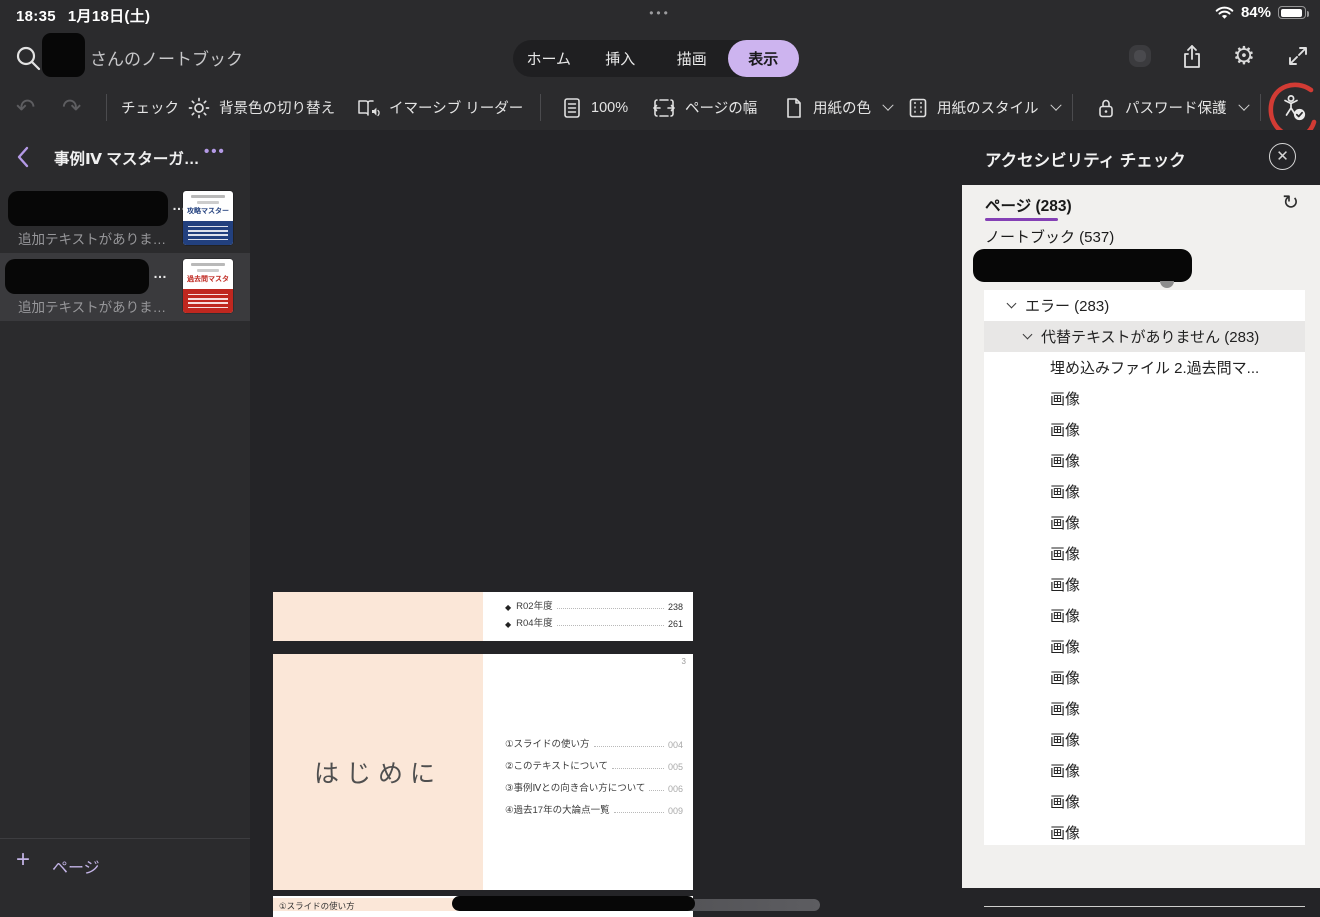 This screenshot has width=1320, height=917. I want to click on tree-item-no-alt-text: 代替テキストがありません (283), so click(1144, 336).